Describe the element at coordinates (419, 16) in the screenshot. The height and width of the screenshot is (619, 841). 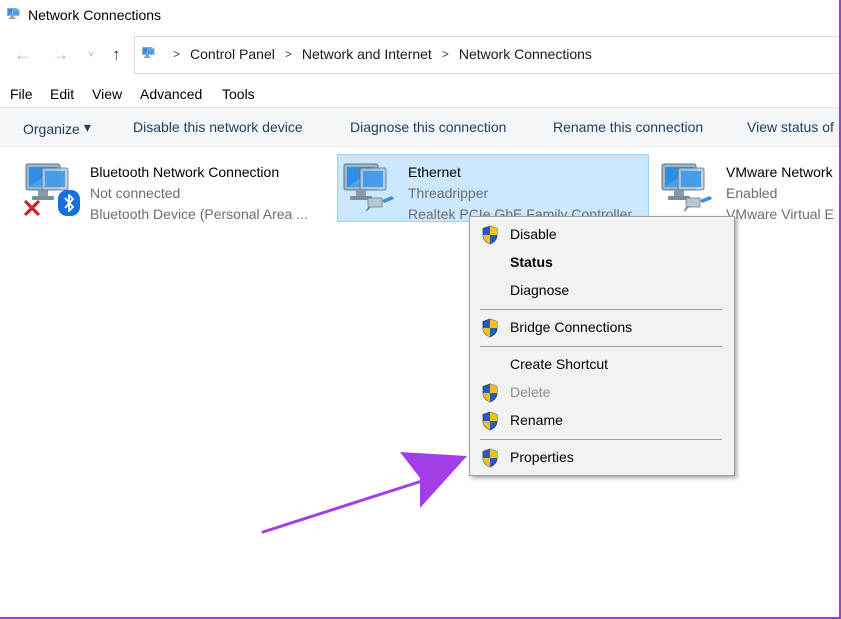
I see `title-bar: Network Connections` at that location.